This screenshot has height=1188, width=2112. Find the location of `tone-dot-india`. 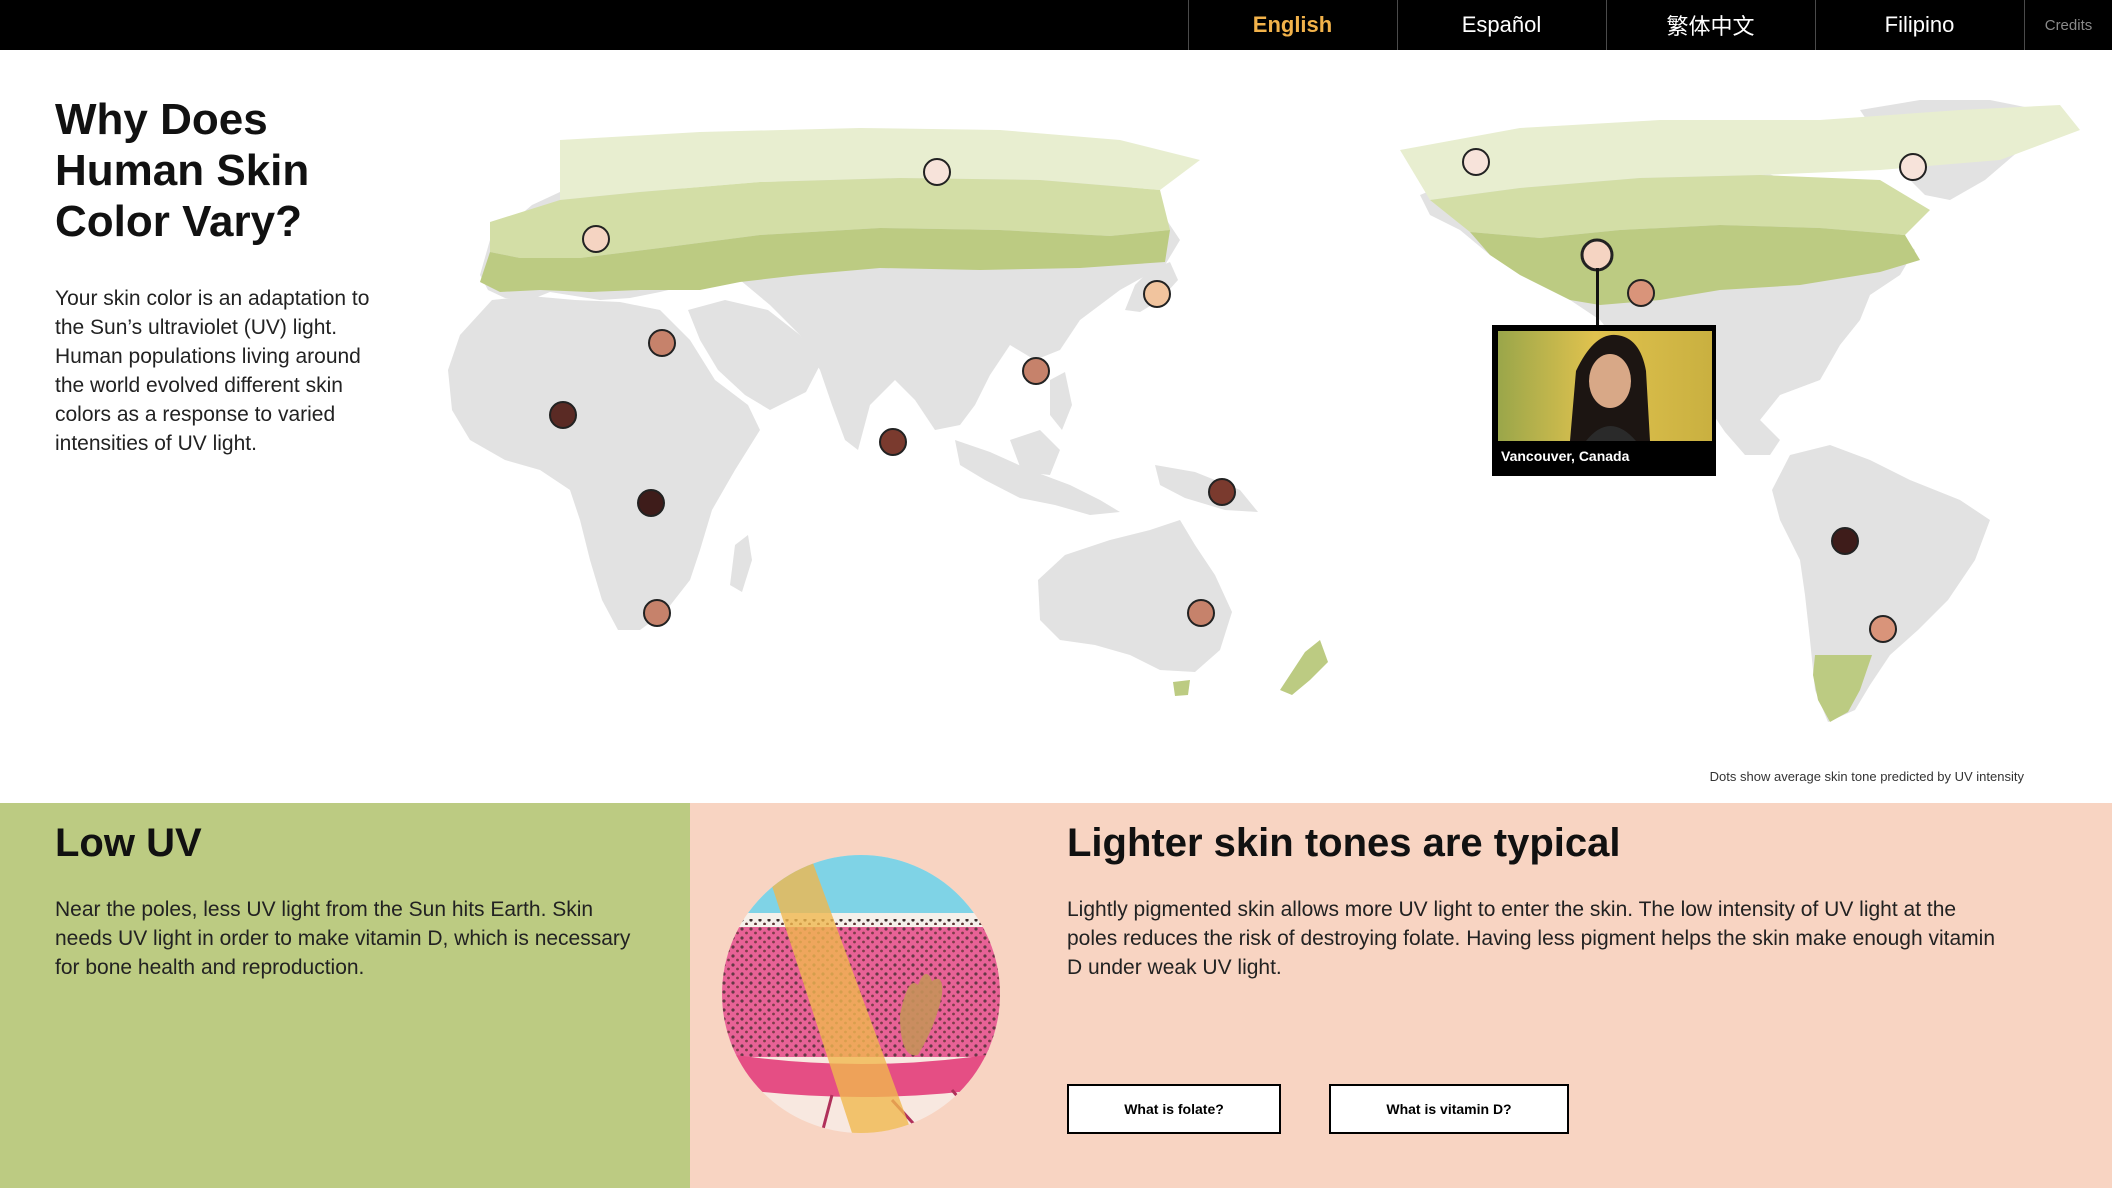

tone-dot-india is located at coordinates (893, 442).